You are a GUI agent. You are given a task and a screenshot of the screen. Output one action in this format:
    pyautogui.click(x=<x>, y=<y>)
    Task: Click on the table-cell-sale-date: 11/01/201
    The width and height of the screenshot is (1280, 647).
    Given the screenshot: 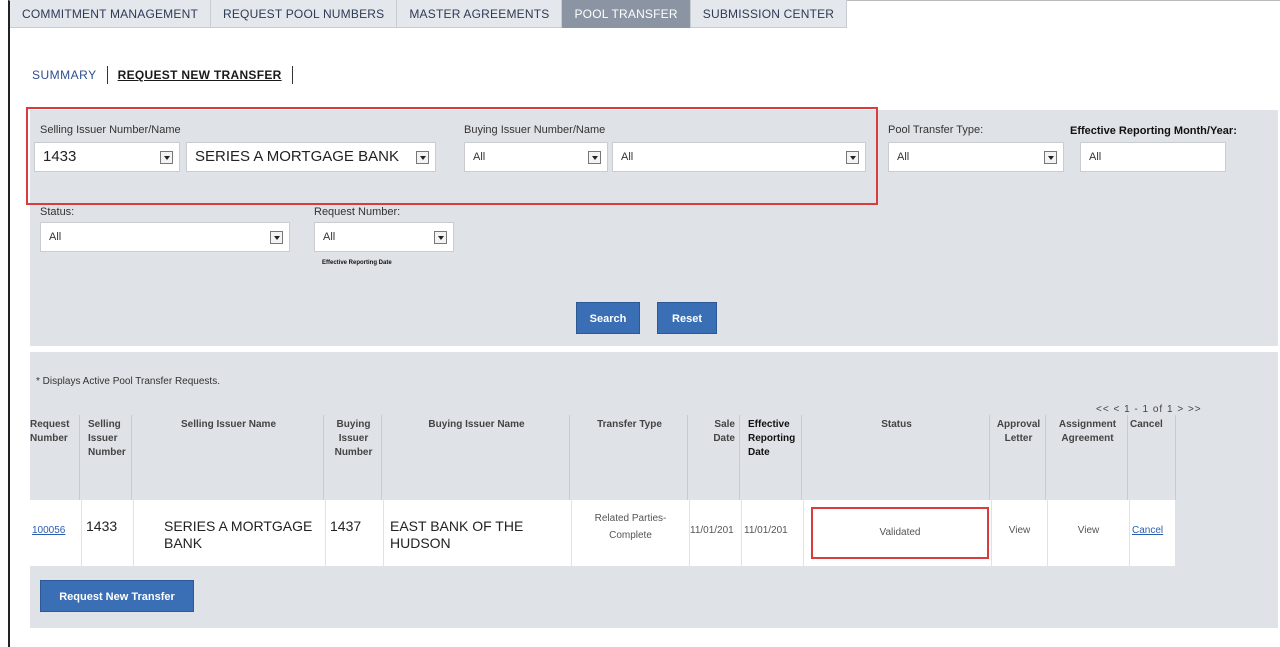 What is the action you would take?
    pyautogui.click(x=716, y=533)
    